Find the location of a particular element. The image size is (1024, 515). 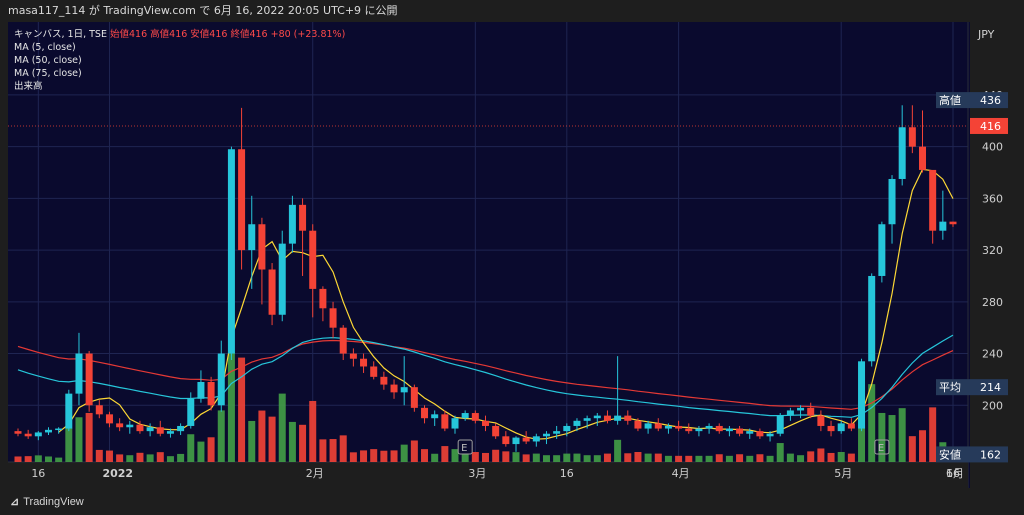

legend-ma5: MA (5, close) is located at coordinates (179, 47).